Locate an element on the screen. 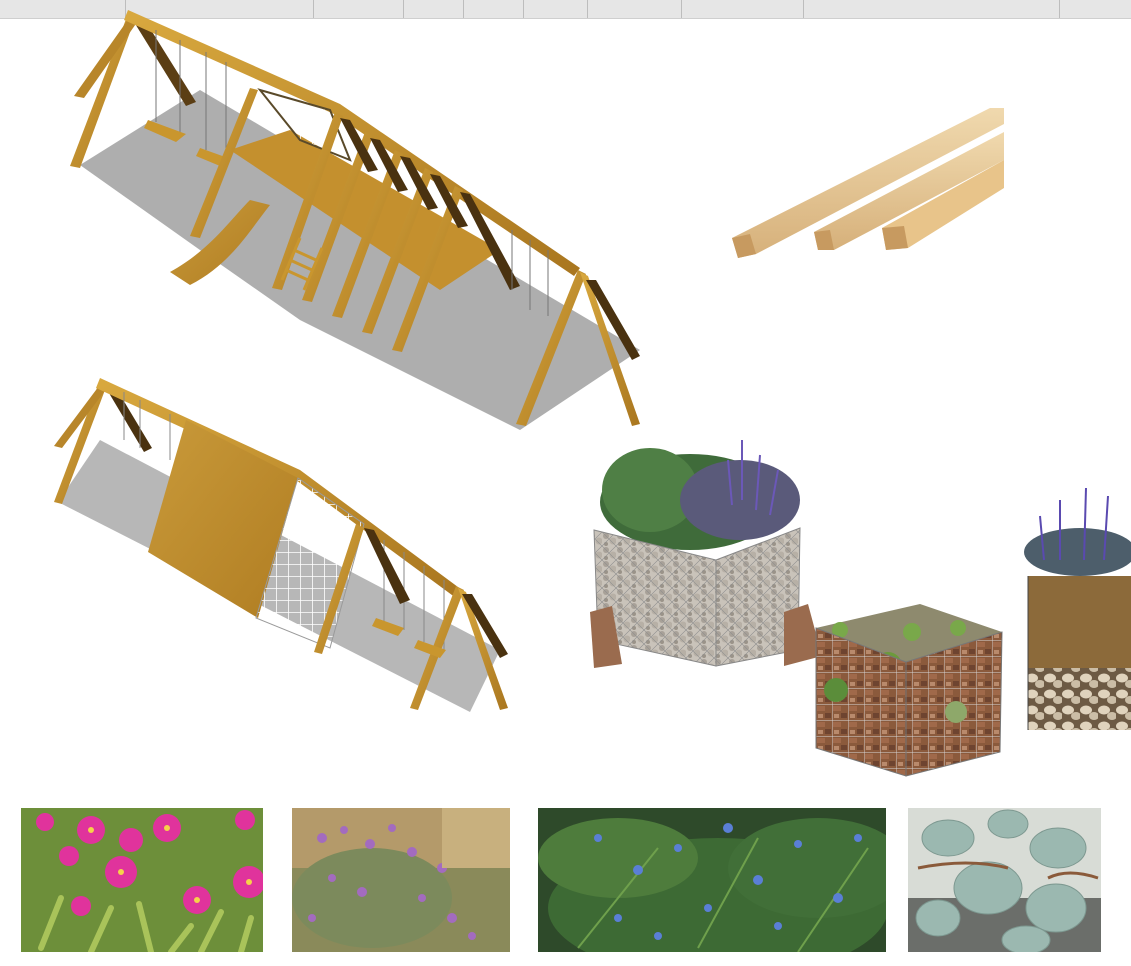 The image size is (1131, 966). ice-plant-flowers-photo is located at coordinates (142, 880).